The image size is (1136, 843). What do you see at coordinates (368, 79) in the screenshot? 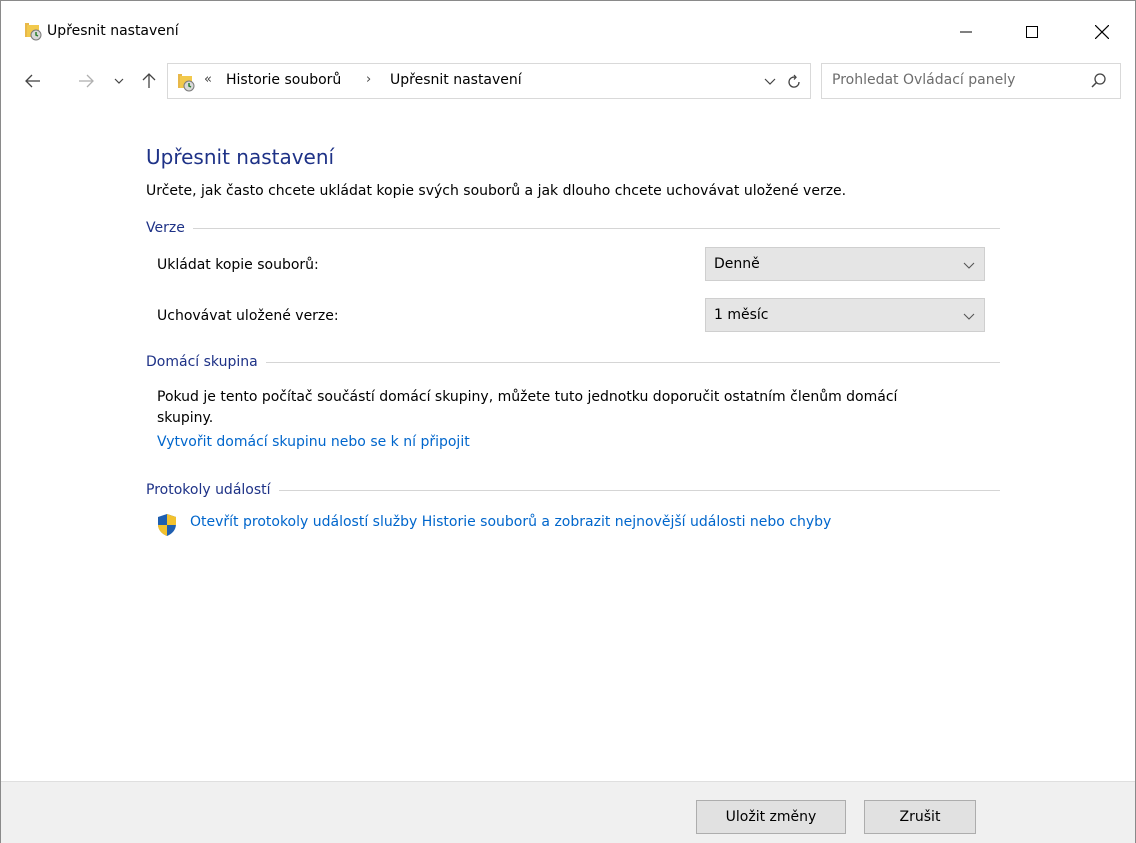
I see `breadcrumb-arrow: ›` at bounding box center [368, 79].